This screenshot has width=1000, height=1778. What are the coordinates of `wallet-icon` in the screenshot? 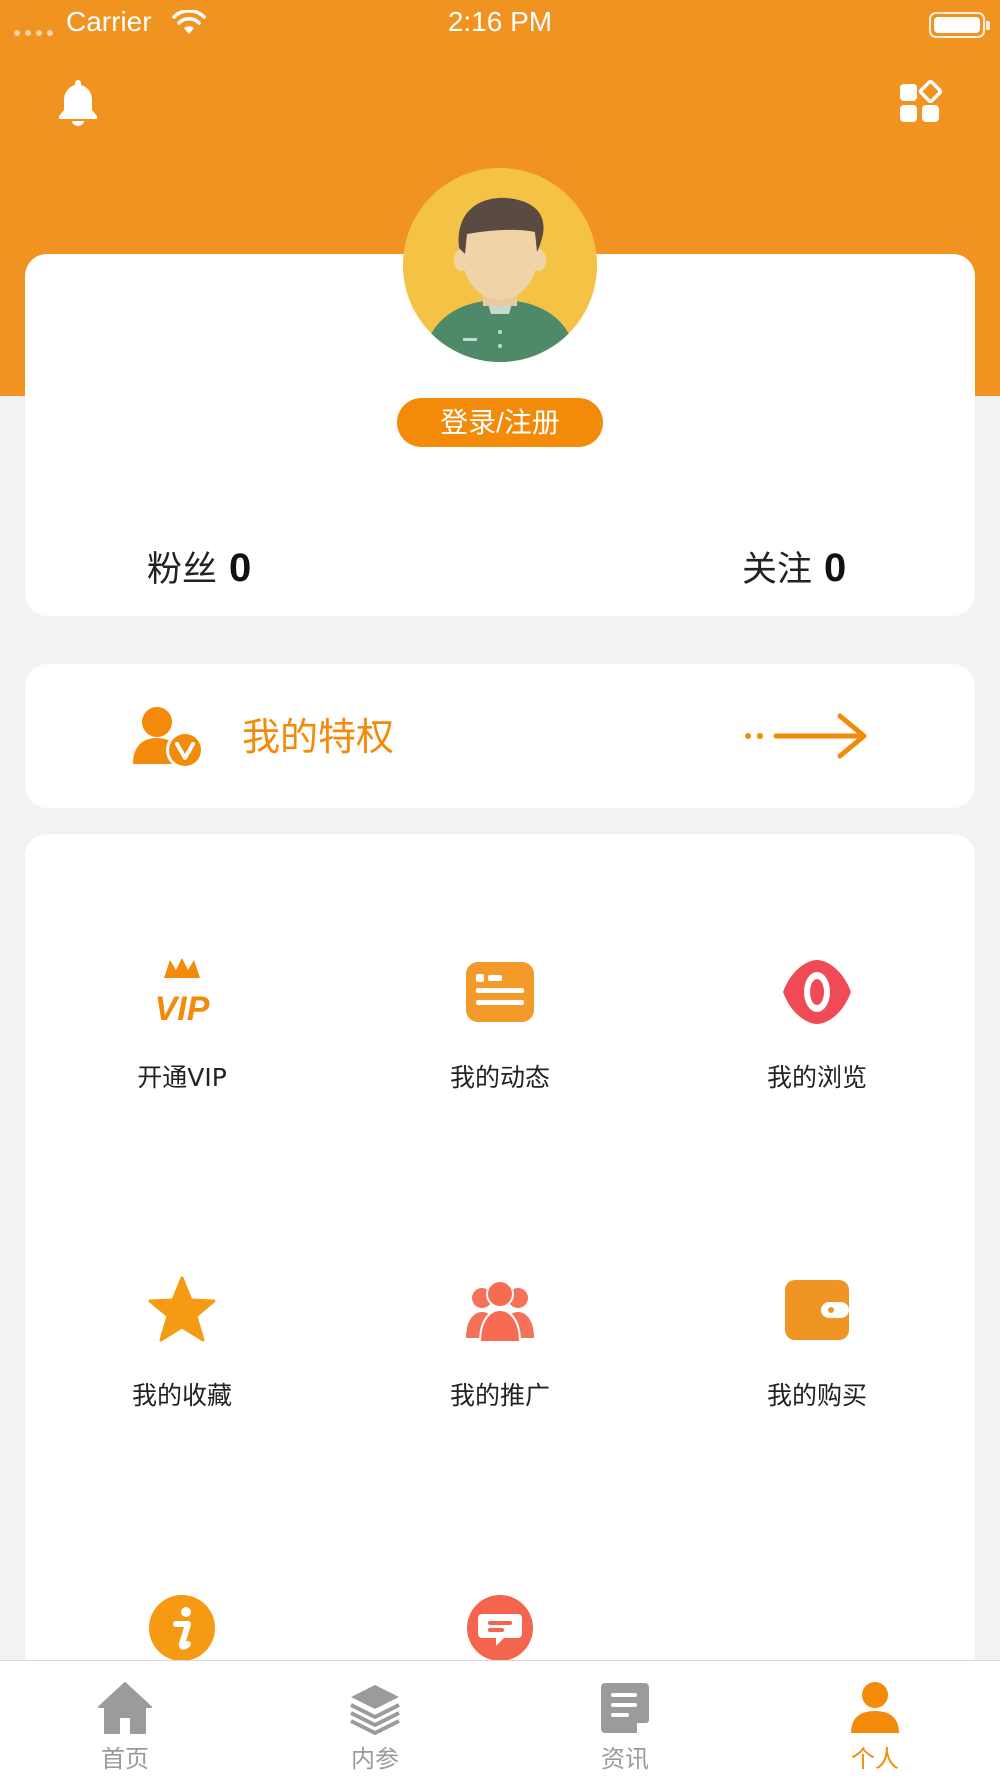 It's located at (817, 1310).